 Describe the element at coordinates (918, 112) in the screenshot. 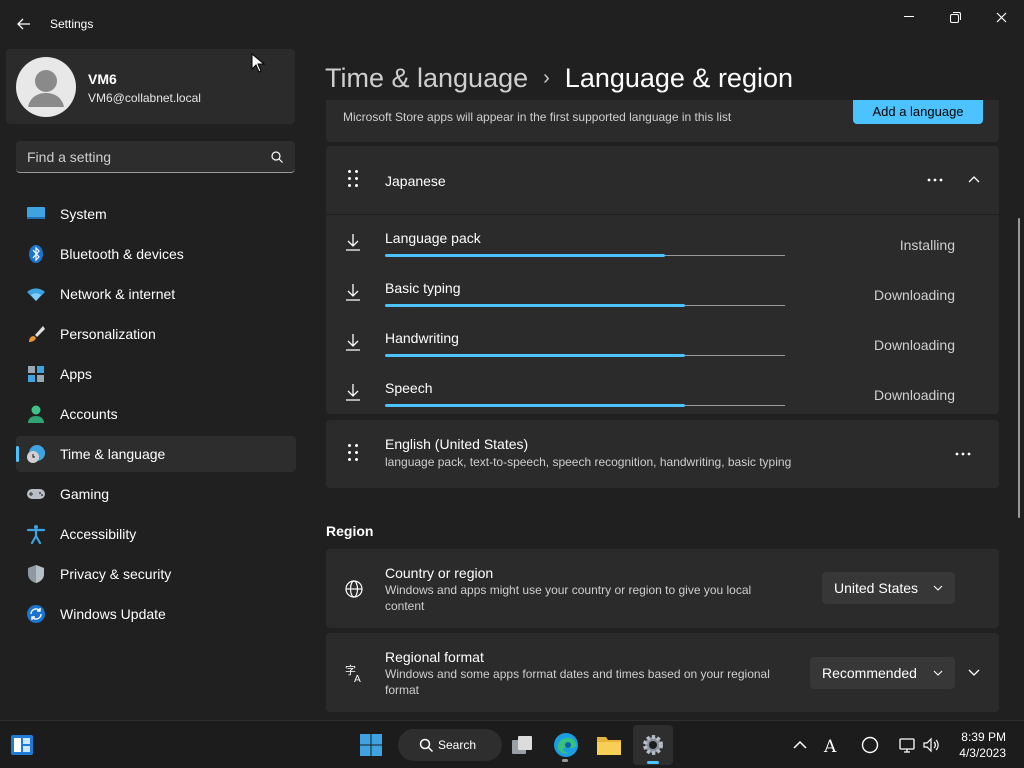

I see `add-language-button: Add a language` at that location.